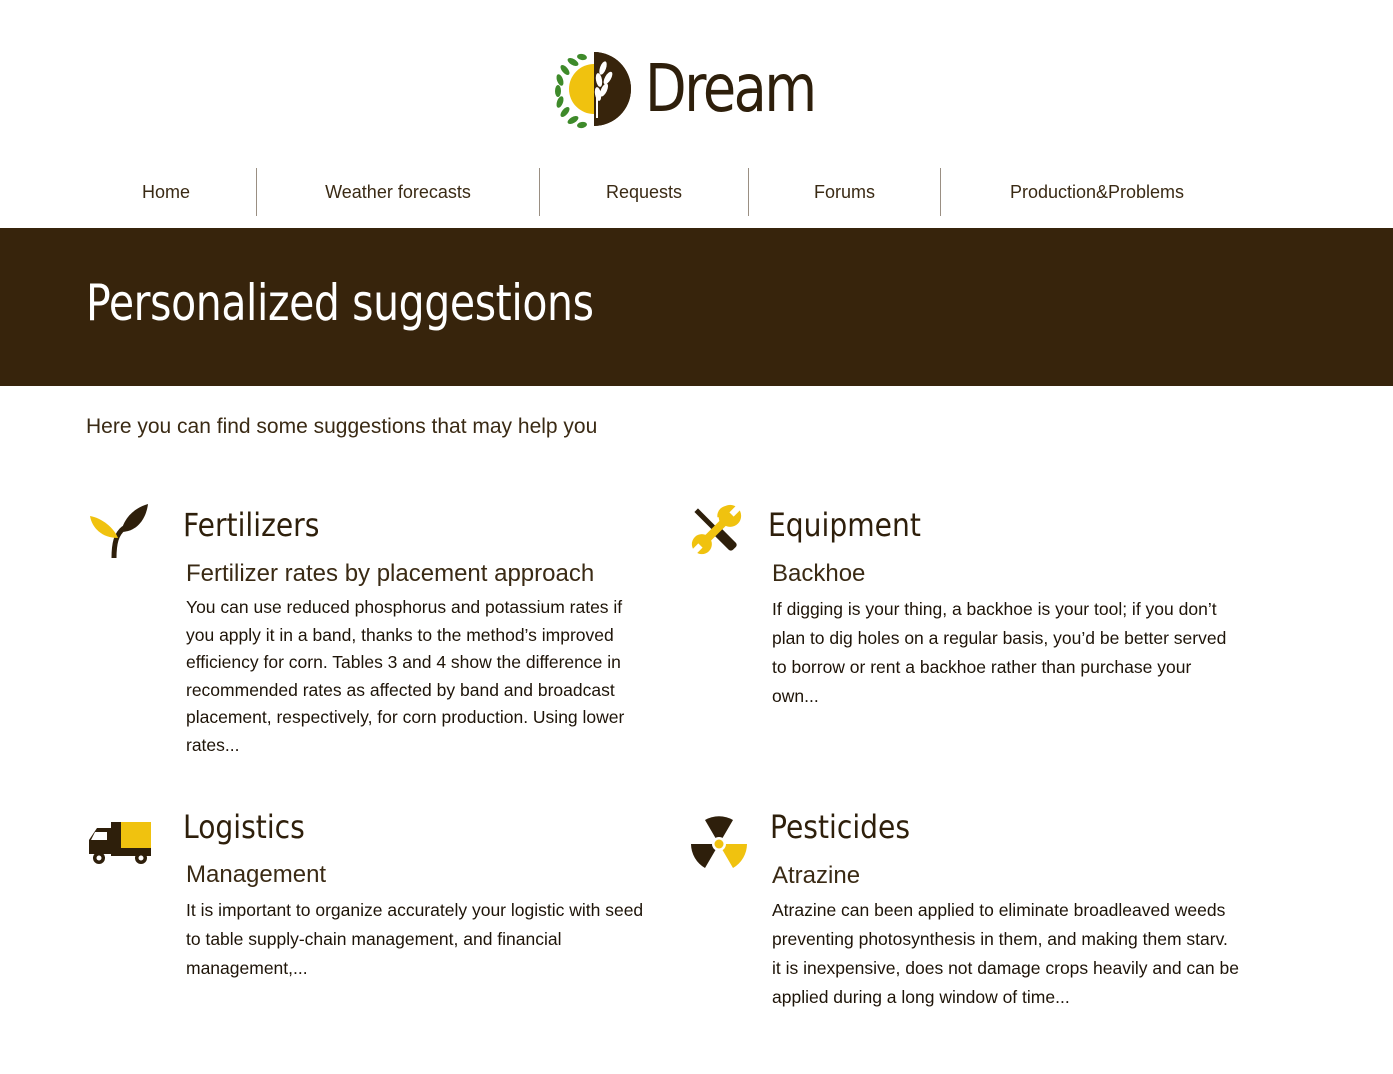  What do you see at coordinates (340, 303) in the screenshot?
I see `page-title: Personalized suggestions` at bounding box center [340, 303].